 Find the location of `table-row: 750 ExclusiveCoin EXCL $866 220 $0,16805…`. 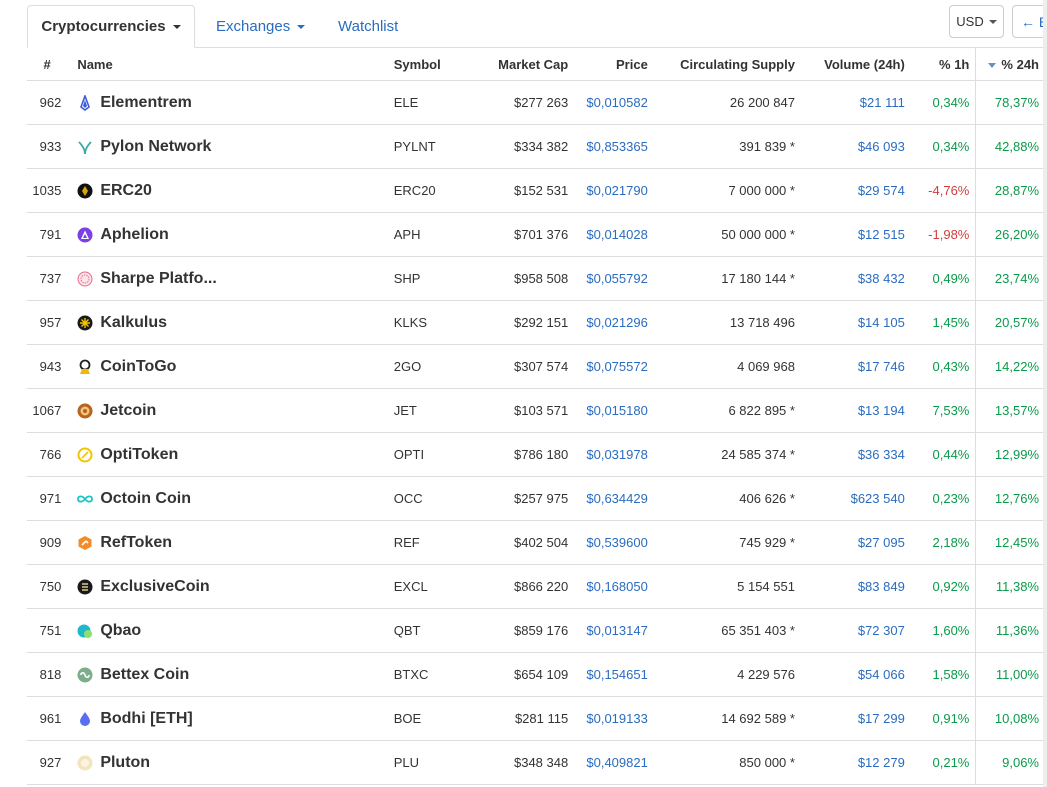

table-row: 750 ExclusiveCoin EXCL $866 220 $0,16805… is located at coordinates (537, 586).